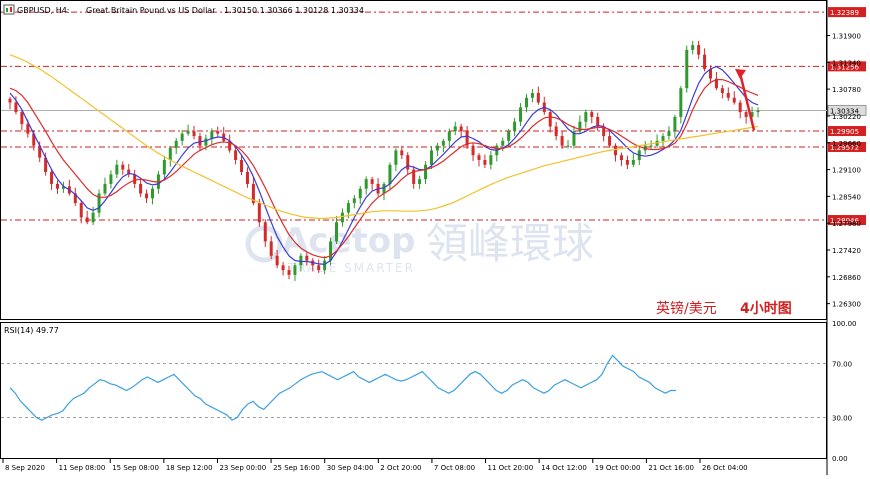 Image resolution: width=870 pixels, height=479 pixels. Describe the element at coordinates (686, 308) in the screenshot. I see `cn-pair-label: 英镑/美元` at that location.